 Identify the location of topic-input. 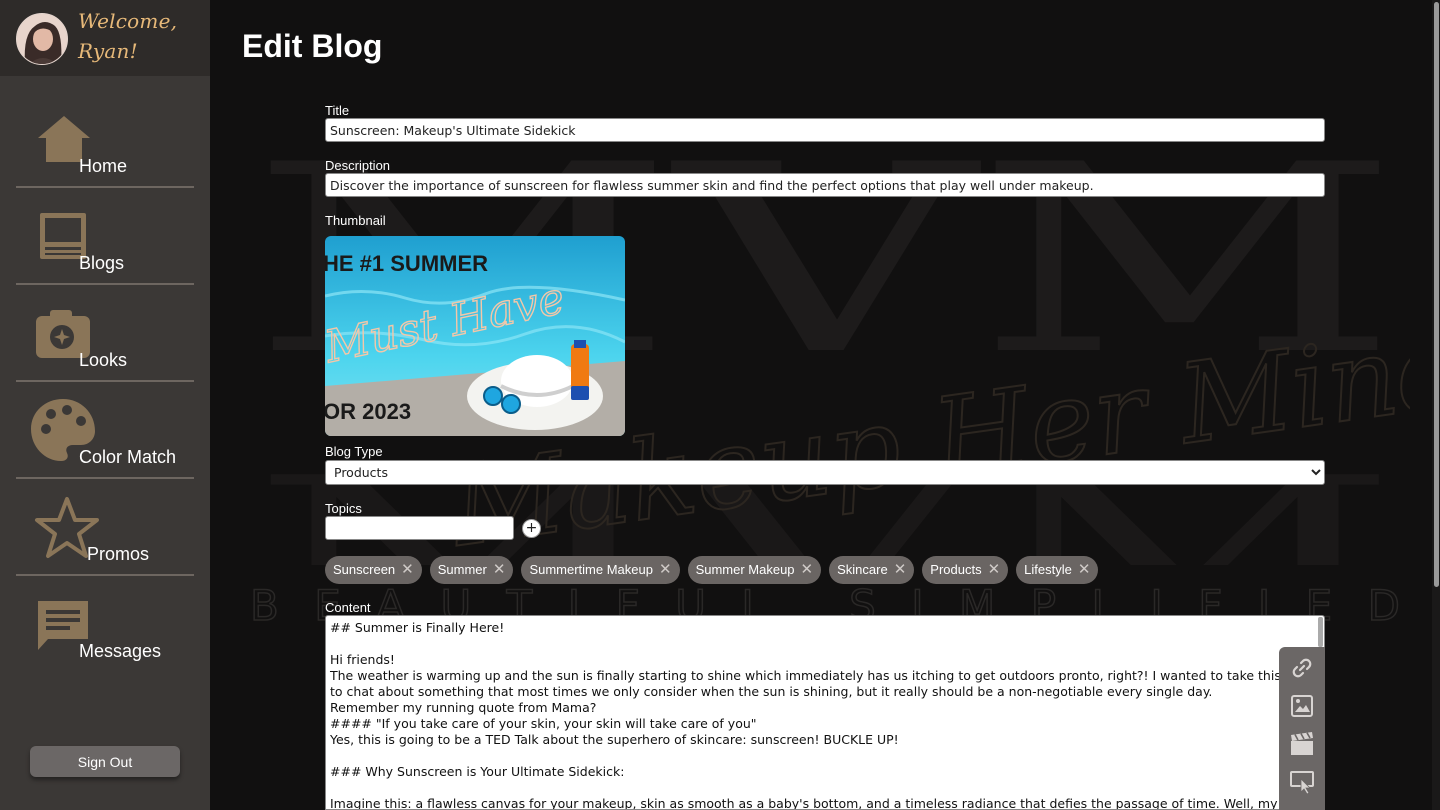
(419, 528).